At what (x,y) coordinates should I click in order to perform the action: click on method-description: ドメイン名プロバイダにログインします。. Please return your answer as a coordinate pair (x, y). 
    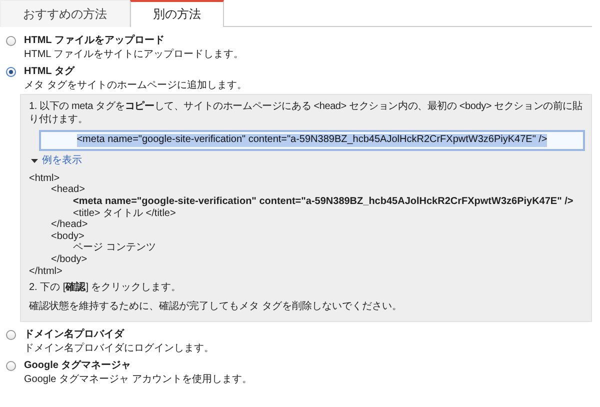
    Looking at the image, I should click on (119, 349).